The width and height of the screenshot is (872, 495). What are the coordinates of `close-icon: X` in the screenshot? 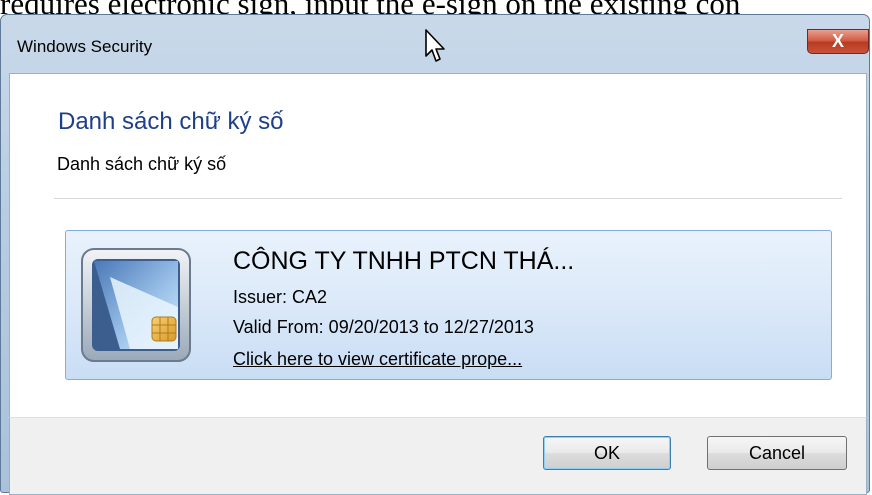 It's located at (837, 41).